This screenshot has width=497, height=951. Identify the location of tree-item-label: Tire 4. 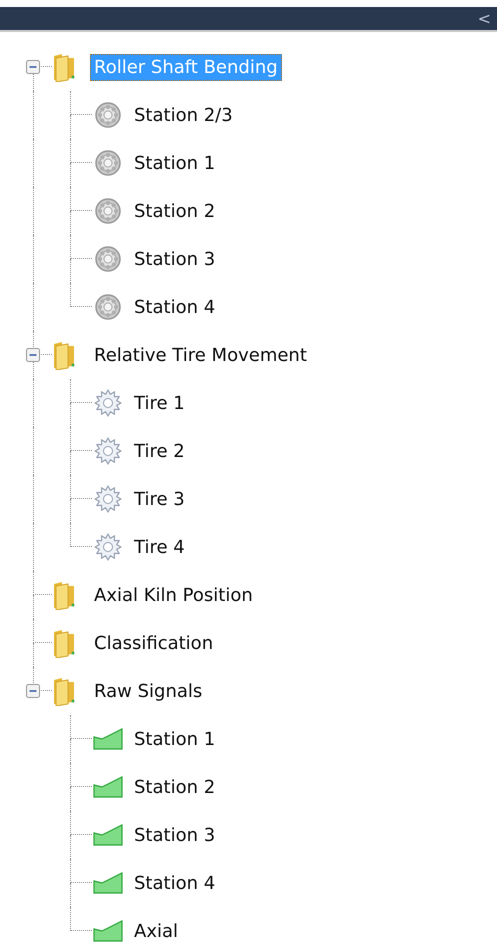
(159, 547).